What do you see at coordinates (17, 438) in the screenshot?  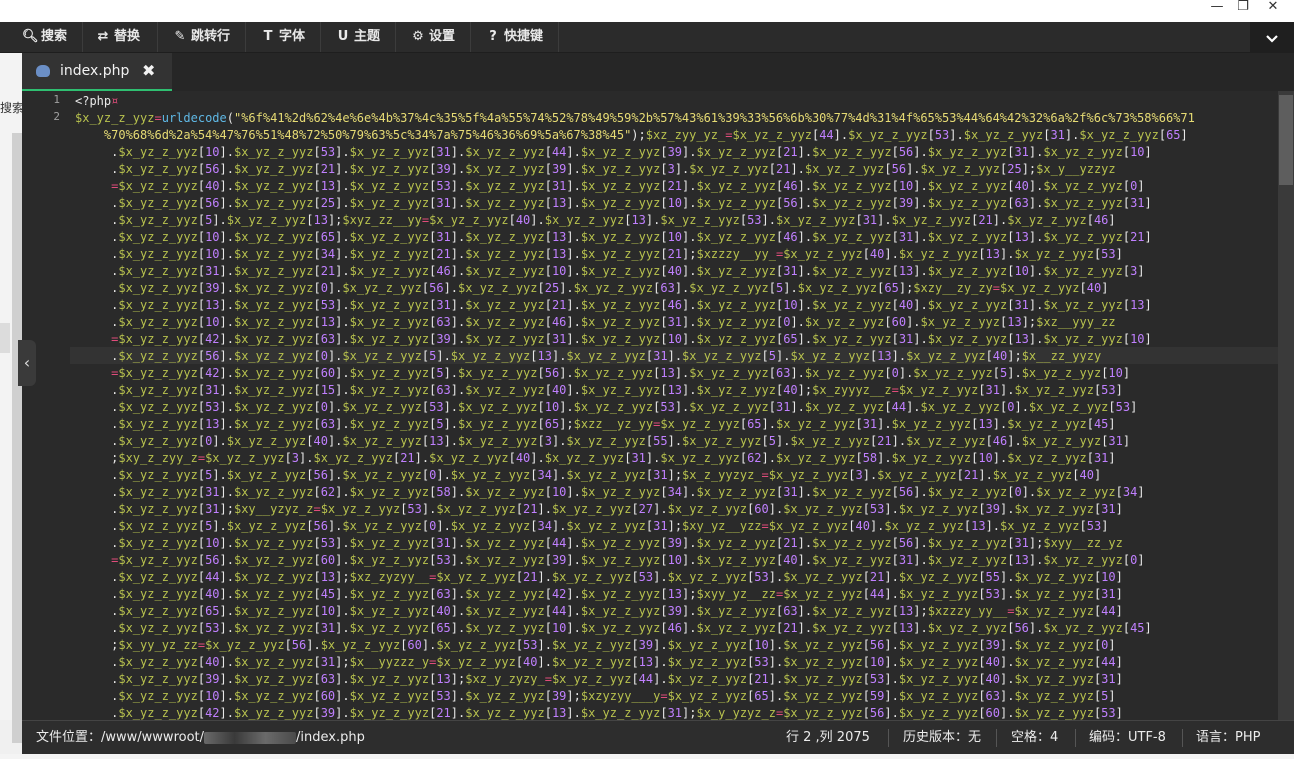 I see `side-panel-scrollbar` at bounding box center [17, 438].